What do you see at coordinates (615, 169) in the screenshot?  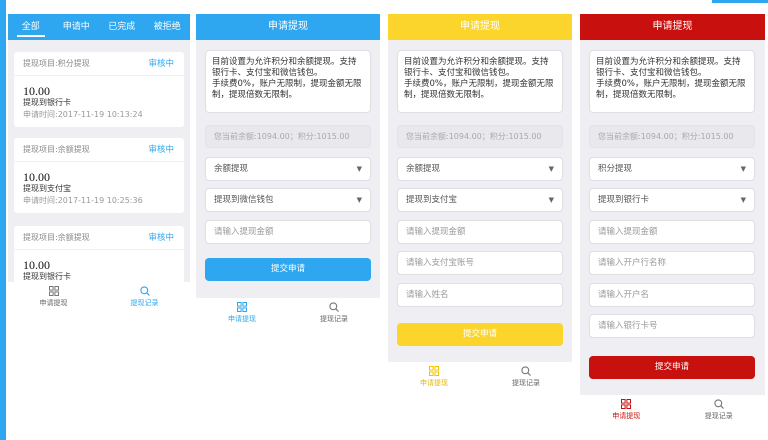 I see `select-value: 积分提现` at bounding box center [615, 169].